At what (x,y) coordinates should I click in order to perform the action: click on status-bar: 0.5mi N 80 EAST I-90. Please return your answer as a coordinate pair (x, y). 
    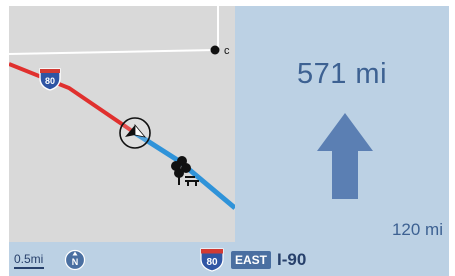
    Looking at the image, I should click on (229, 259).